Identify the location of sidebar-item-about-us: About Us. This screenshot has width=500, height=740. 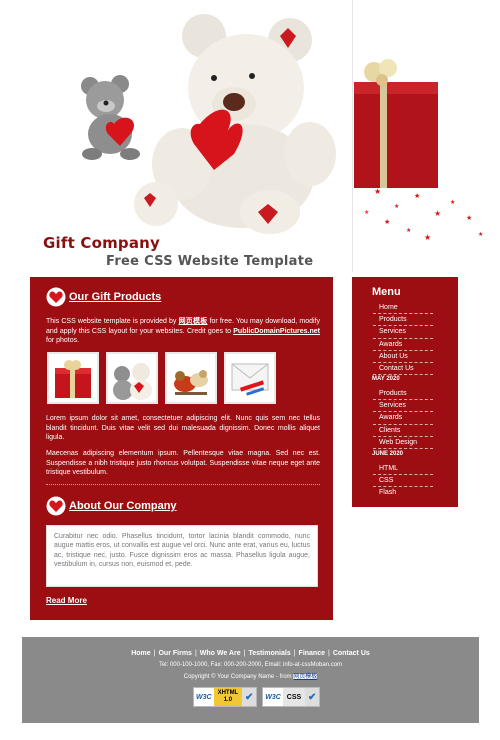
(403, 357).